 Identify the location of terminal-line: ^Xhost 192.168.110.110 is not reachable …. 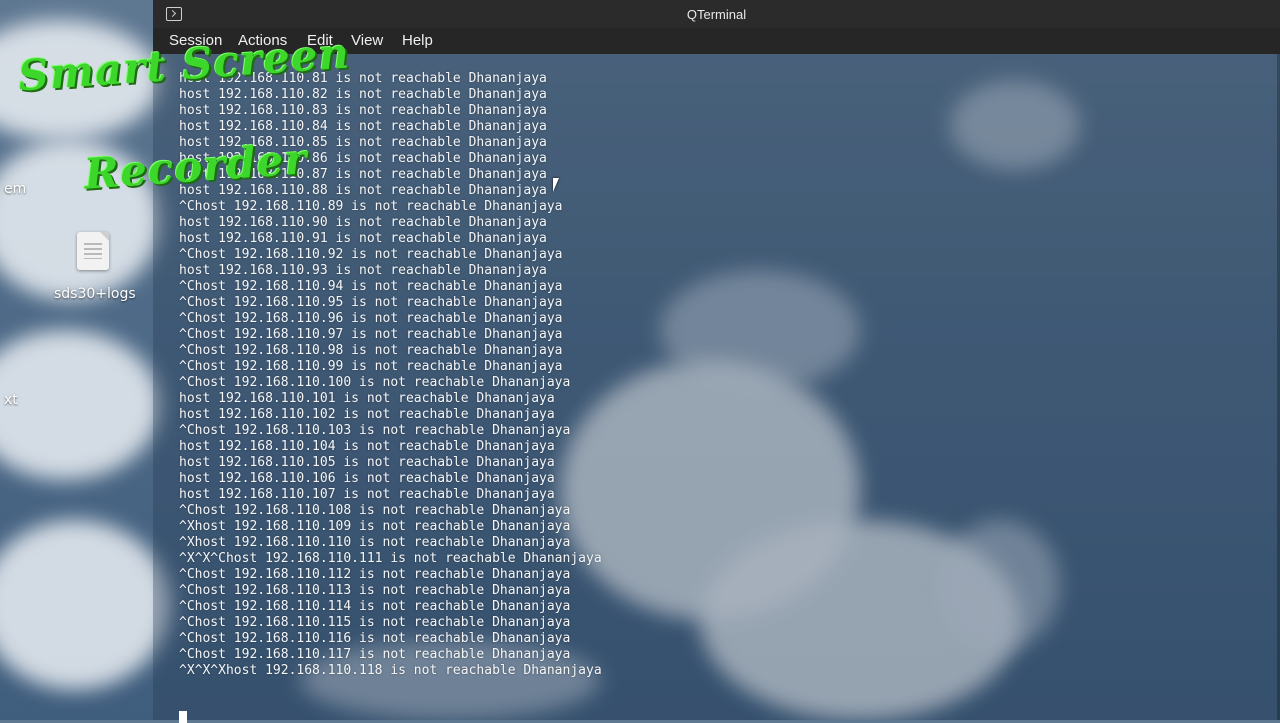
(375, 542).